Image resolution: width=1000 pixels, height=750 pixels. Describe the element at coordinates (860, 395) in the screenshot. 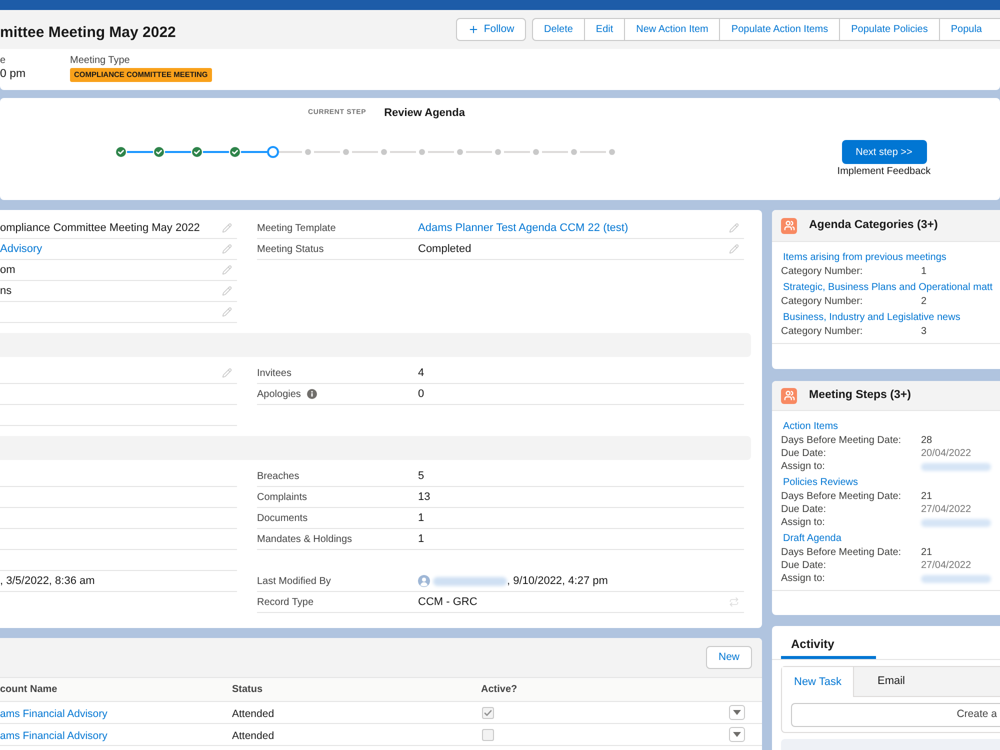

I see `card-title: Meeting Steps (3+)` at that location.